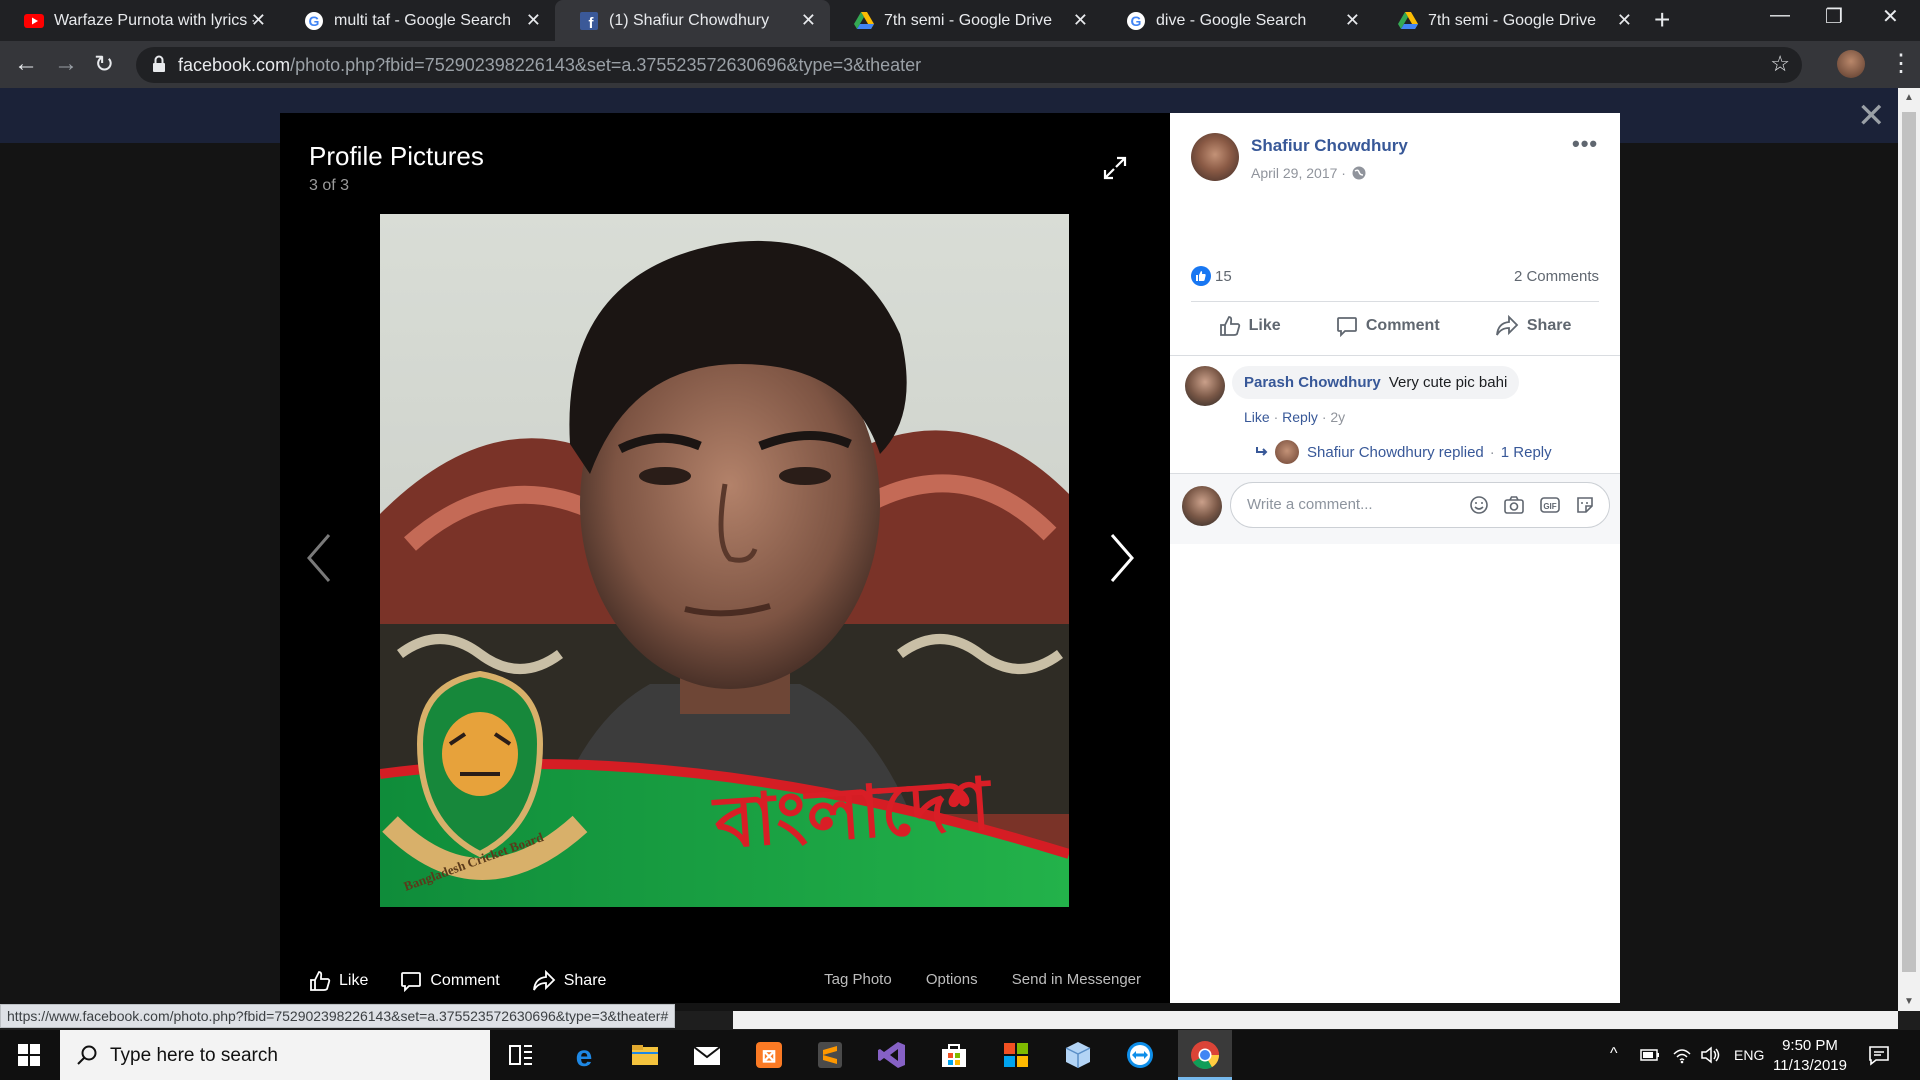 The image size is (1920, 1080). Describe the element at coordinates (1585, 144) in the screenshot. I see `more-options-icon: •••` at that location.